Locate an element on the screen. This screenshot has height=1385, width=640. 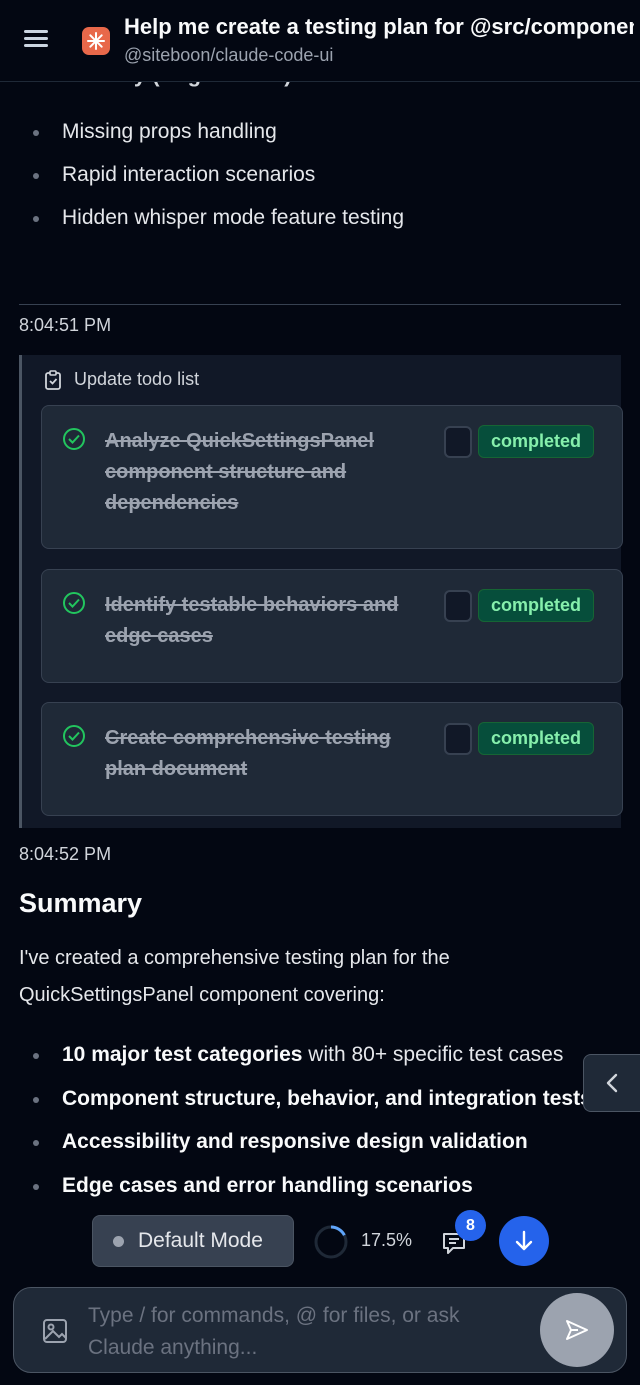
sidebar-toggle-button is located at coordinates (611, 1083).